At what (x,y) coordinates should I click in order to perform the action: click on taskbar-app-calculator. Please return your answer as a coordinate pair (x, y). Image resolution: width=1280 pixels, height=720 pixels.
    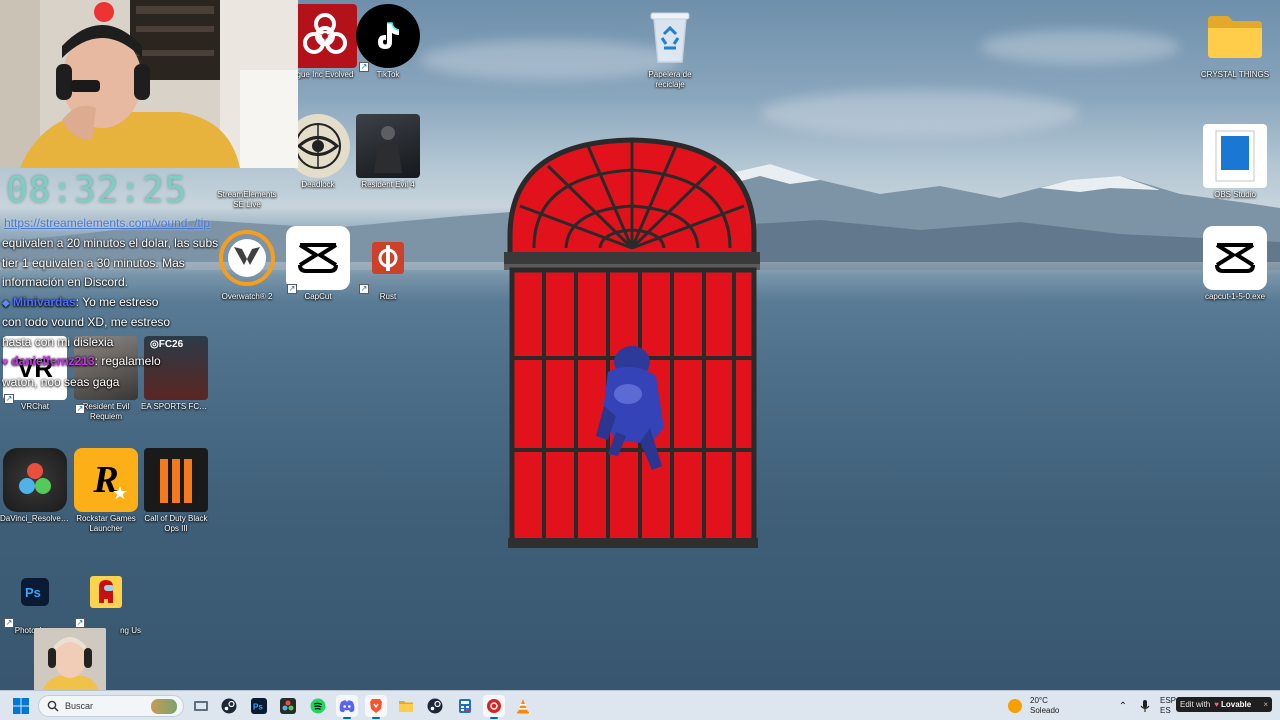
    Looking at the image, I should click on (465, 706).